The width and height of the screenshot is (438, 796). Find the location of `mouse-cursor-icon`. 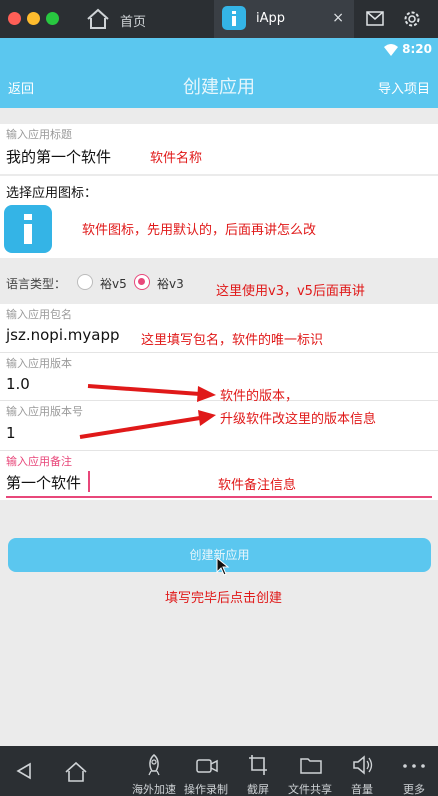

mouse-cursor-icon is located at coordinates (223, 566).